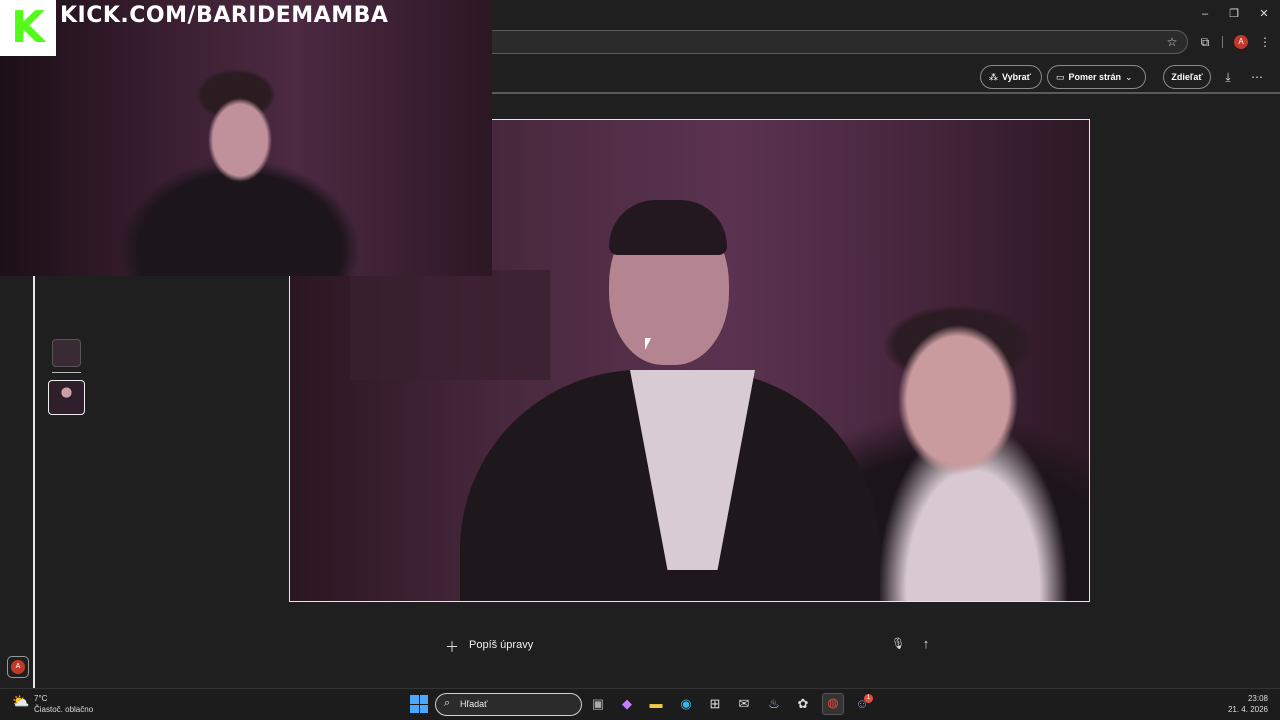 This screenshot has height=720, width=1280. What do you see at coordinates (627, 704) in the screenshot?
I see `copilot-icon: ◆` at bounding box center [627, 704].